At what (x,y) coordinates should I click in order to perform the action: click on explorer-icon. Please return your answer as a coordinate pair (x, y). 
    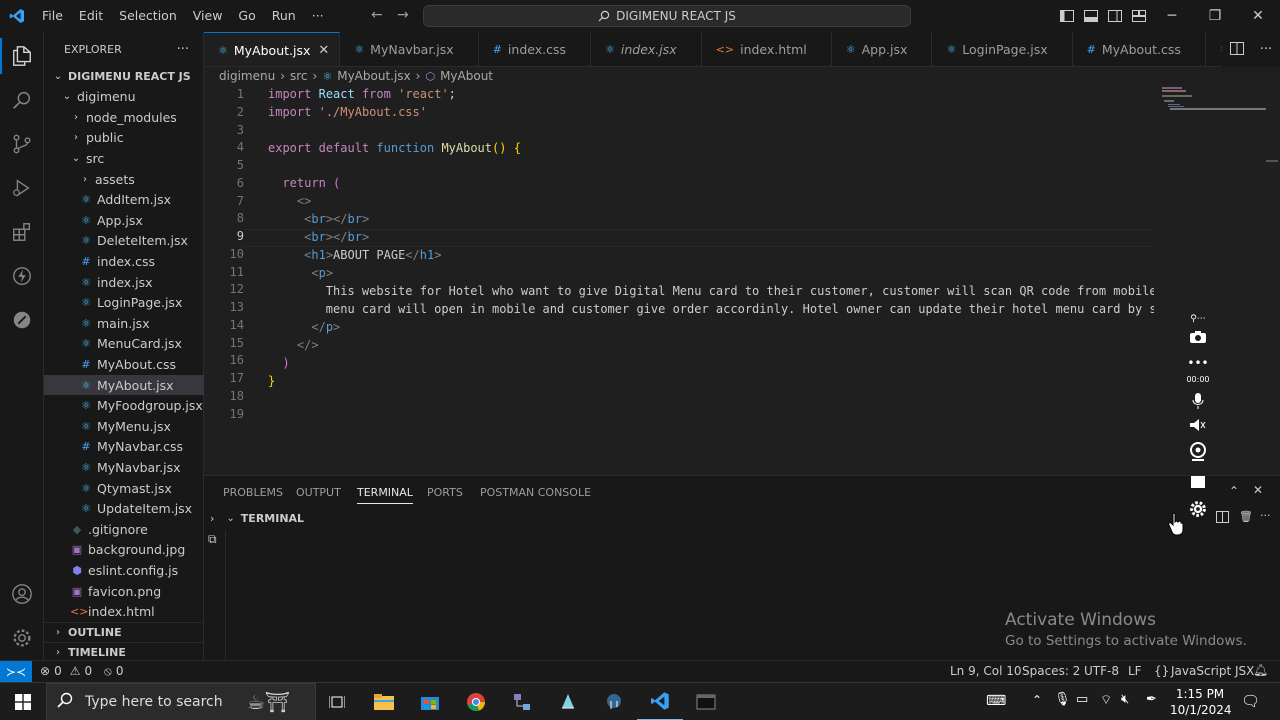
    Looking at the image, I should click on (22, 56).